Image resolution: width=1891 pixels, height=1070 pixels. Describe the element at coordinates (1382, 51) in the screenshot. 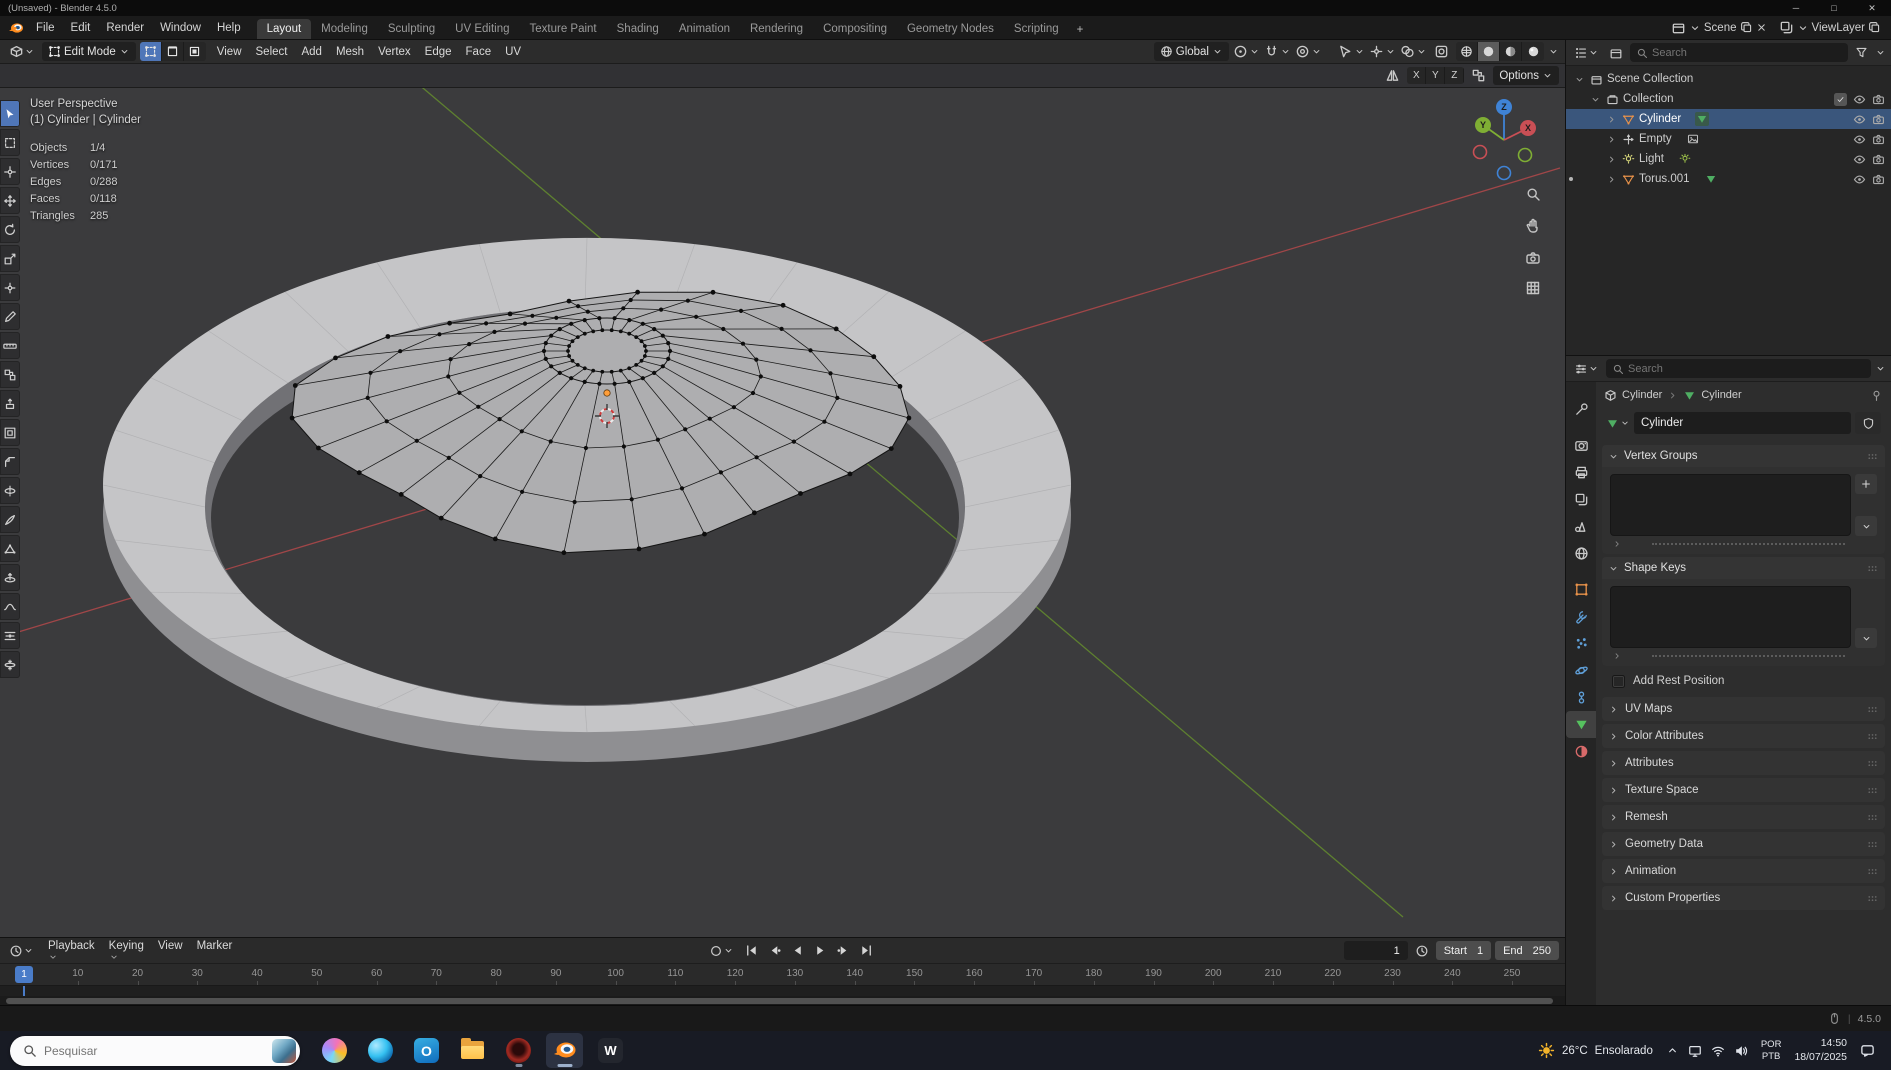

I see `gizmos-dropdown` at that location.